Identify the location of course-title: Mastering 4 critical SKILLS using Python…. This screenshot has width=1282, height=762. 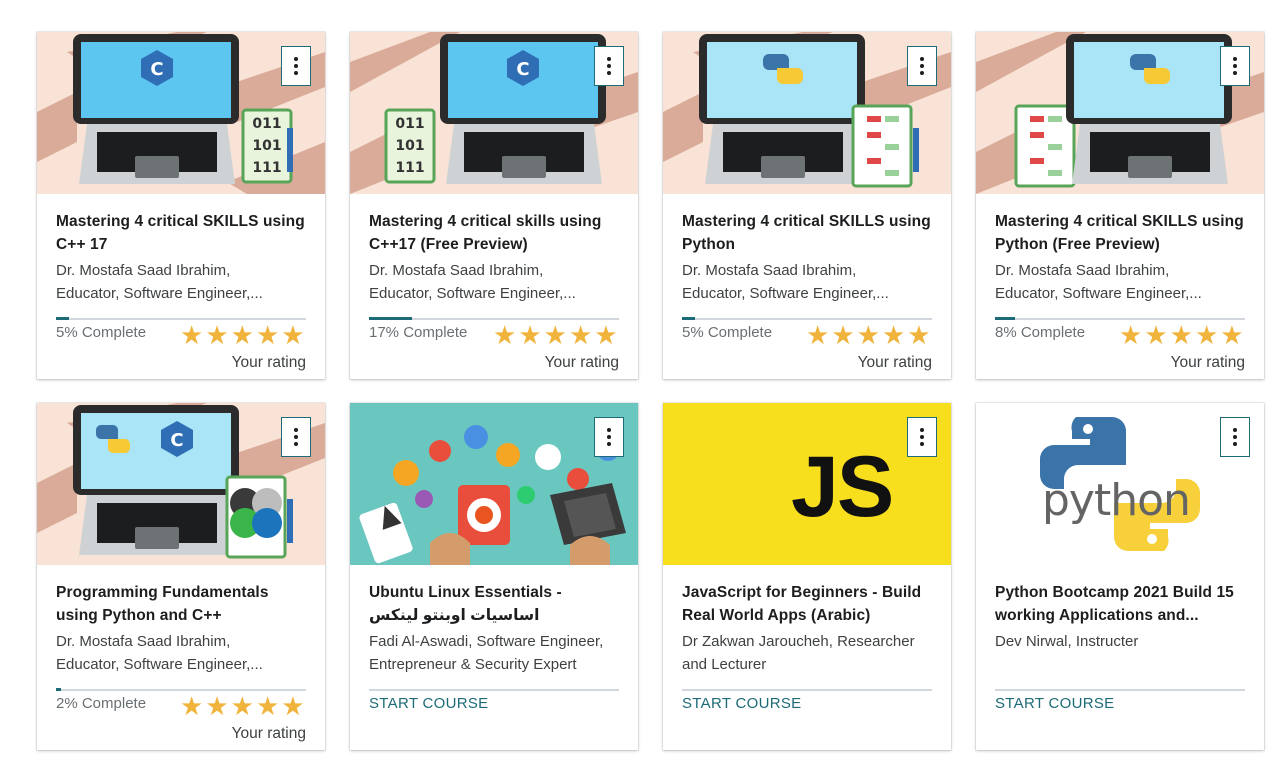
(1123, 233).